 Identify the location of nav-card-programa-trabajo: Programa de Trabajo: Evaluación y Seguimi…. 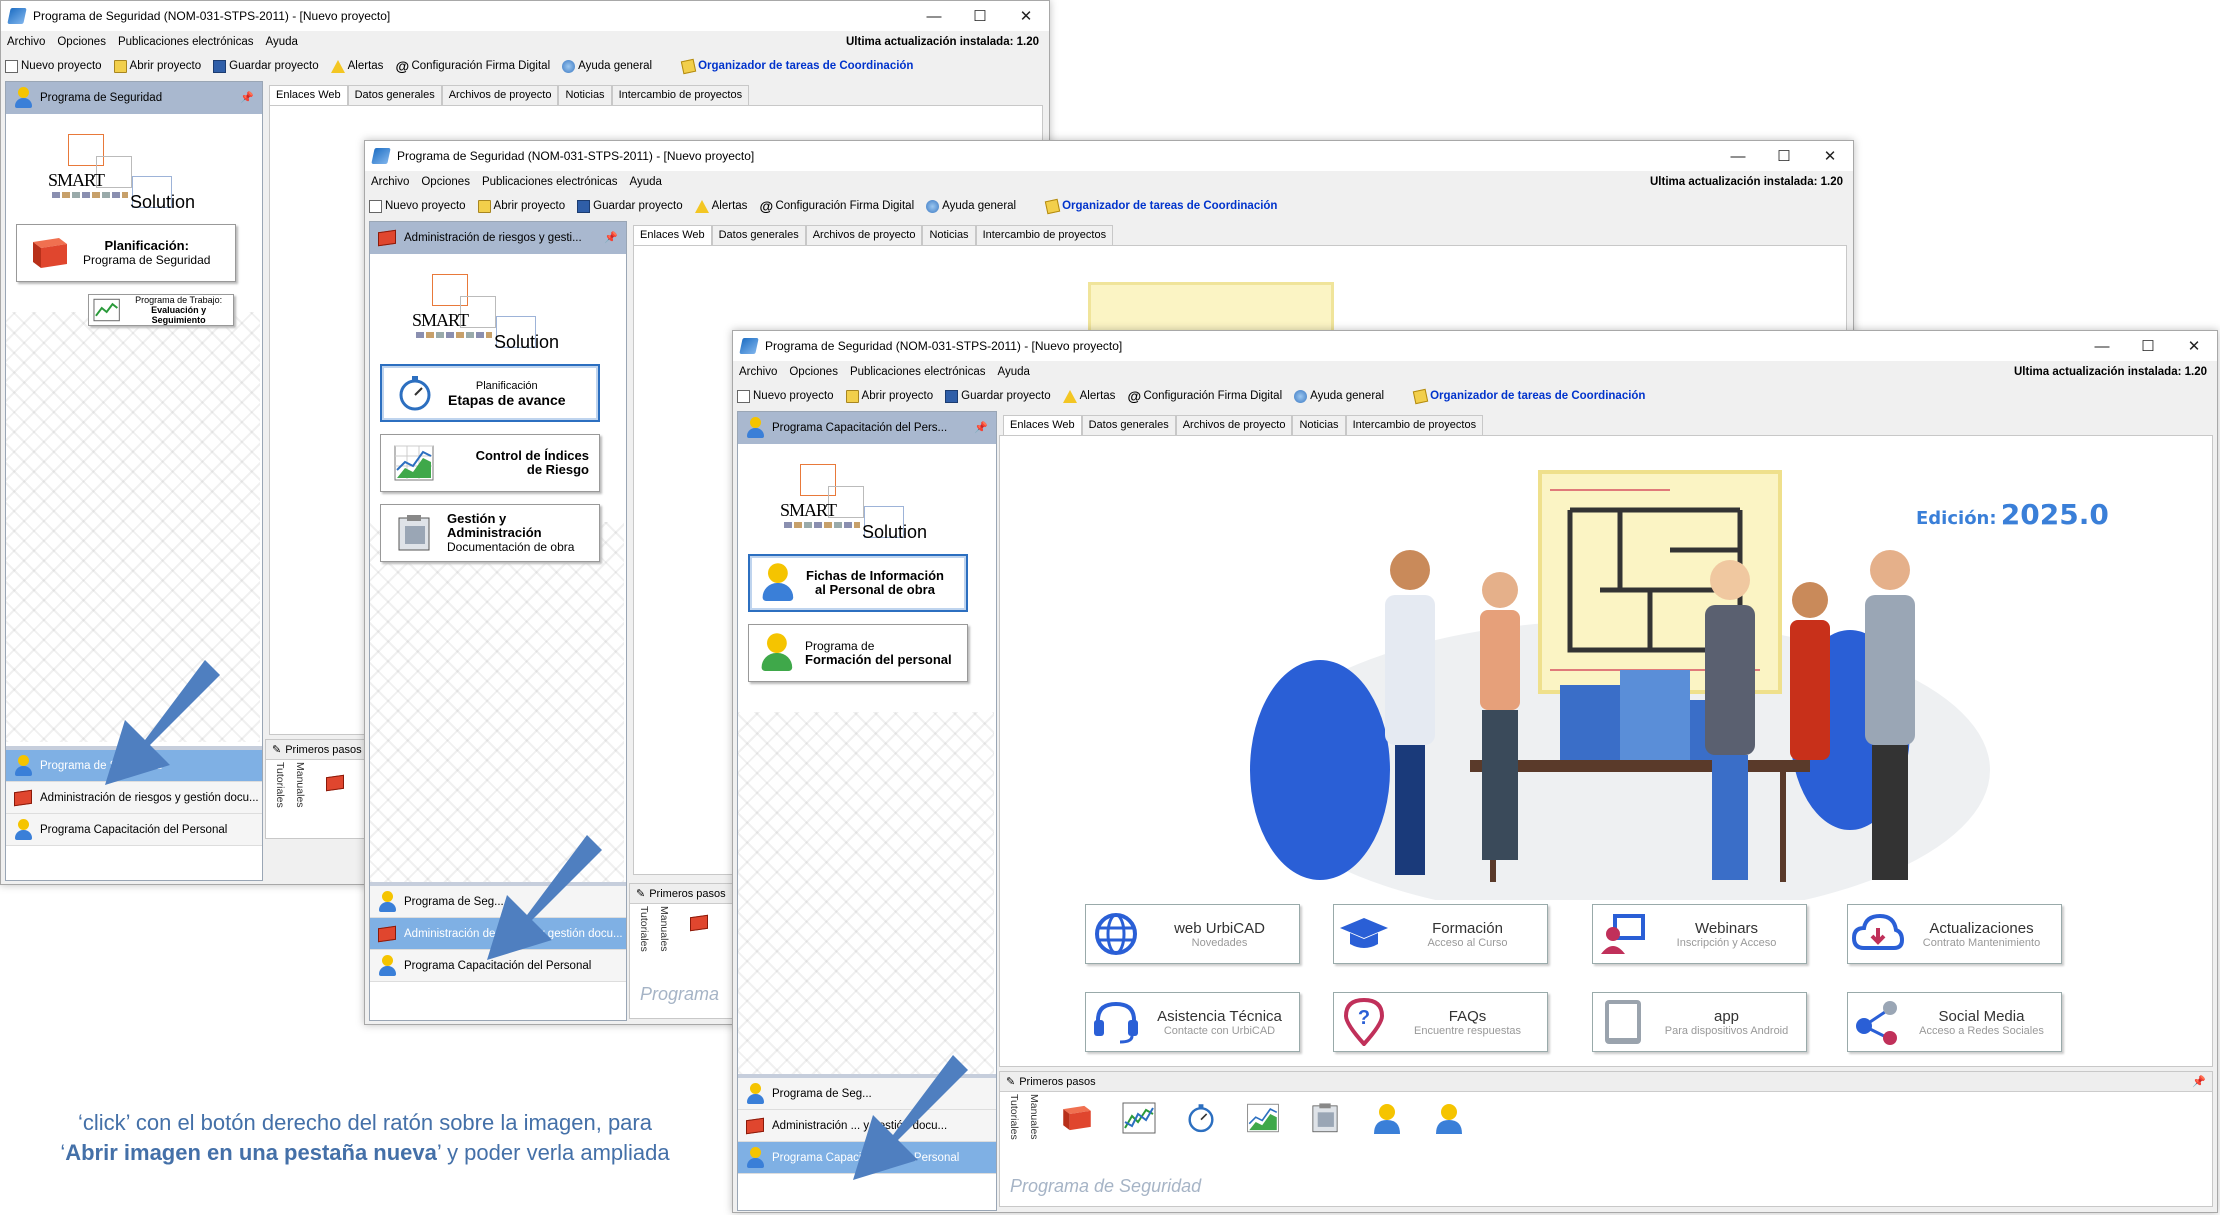
(161, 310).